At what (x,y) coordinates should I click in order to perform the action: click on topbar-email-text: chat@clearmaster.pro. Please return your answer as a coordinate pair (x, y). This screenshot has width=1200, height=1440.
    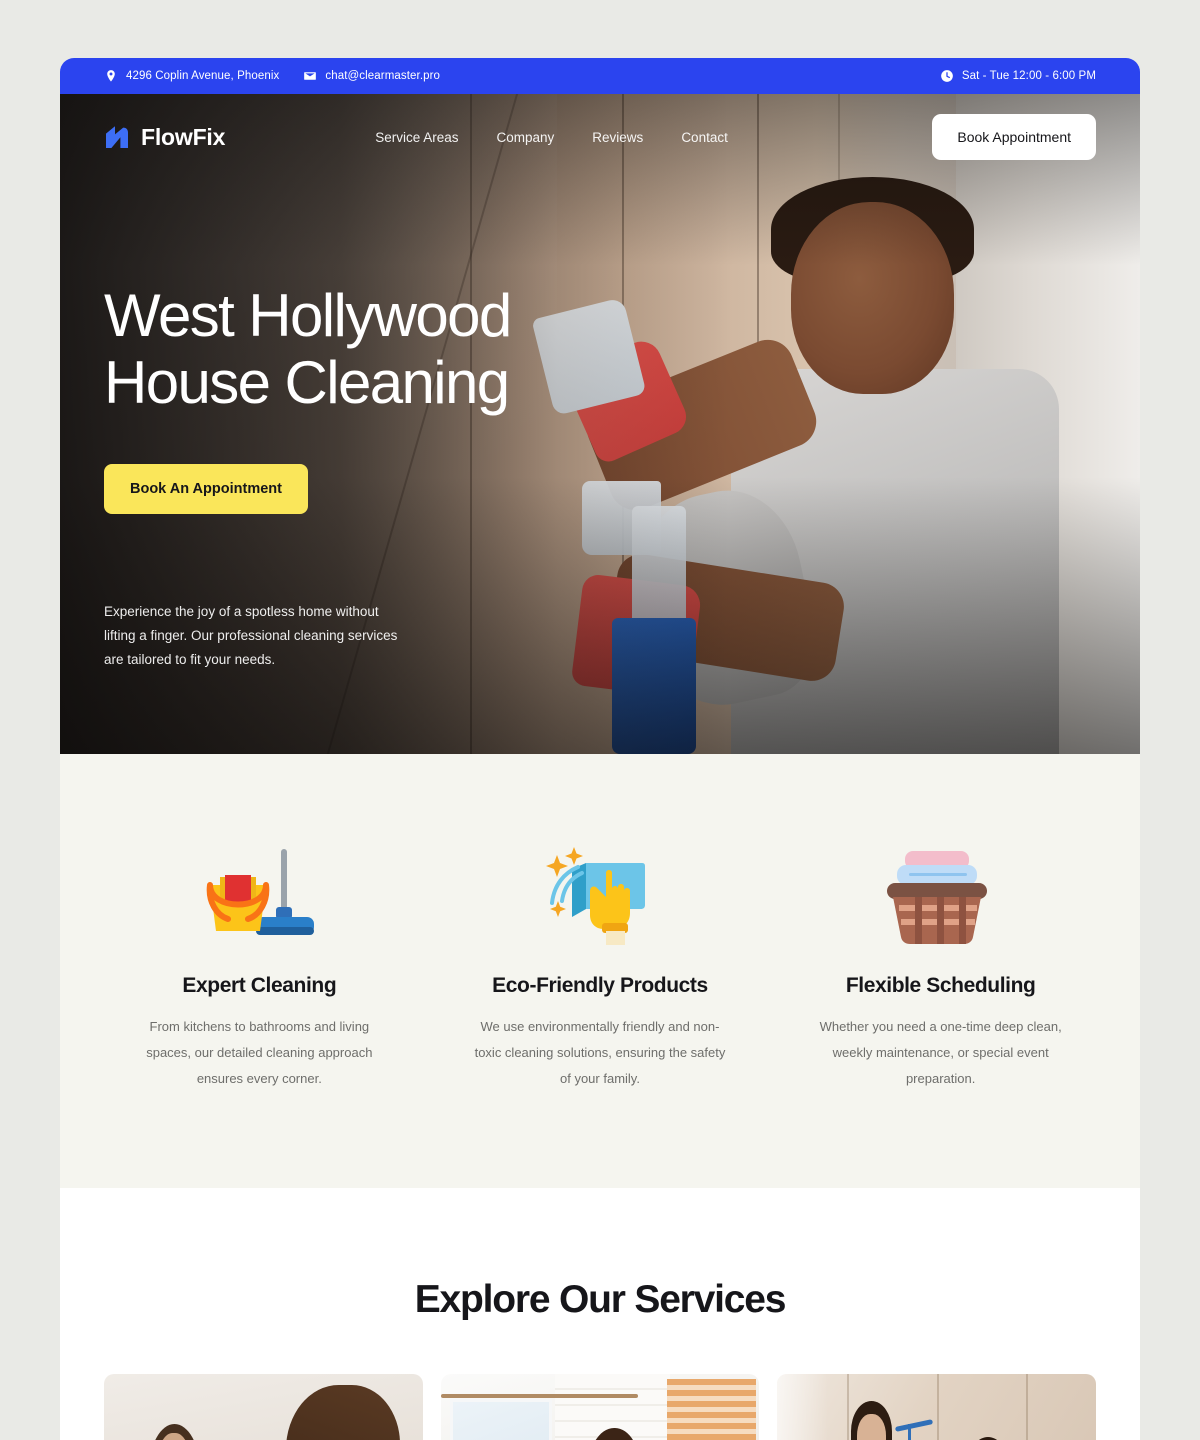
    Looking at the image, I should click on (383, 76).